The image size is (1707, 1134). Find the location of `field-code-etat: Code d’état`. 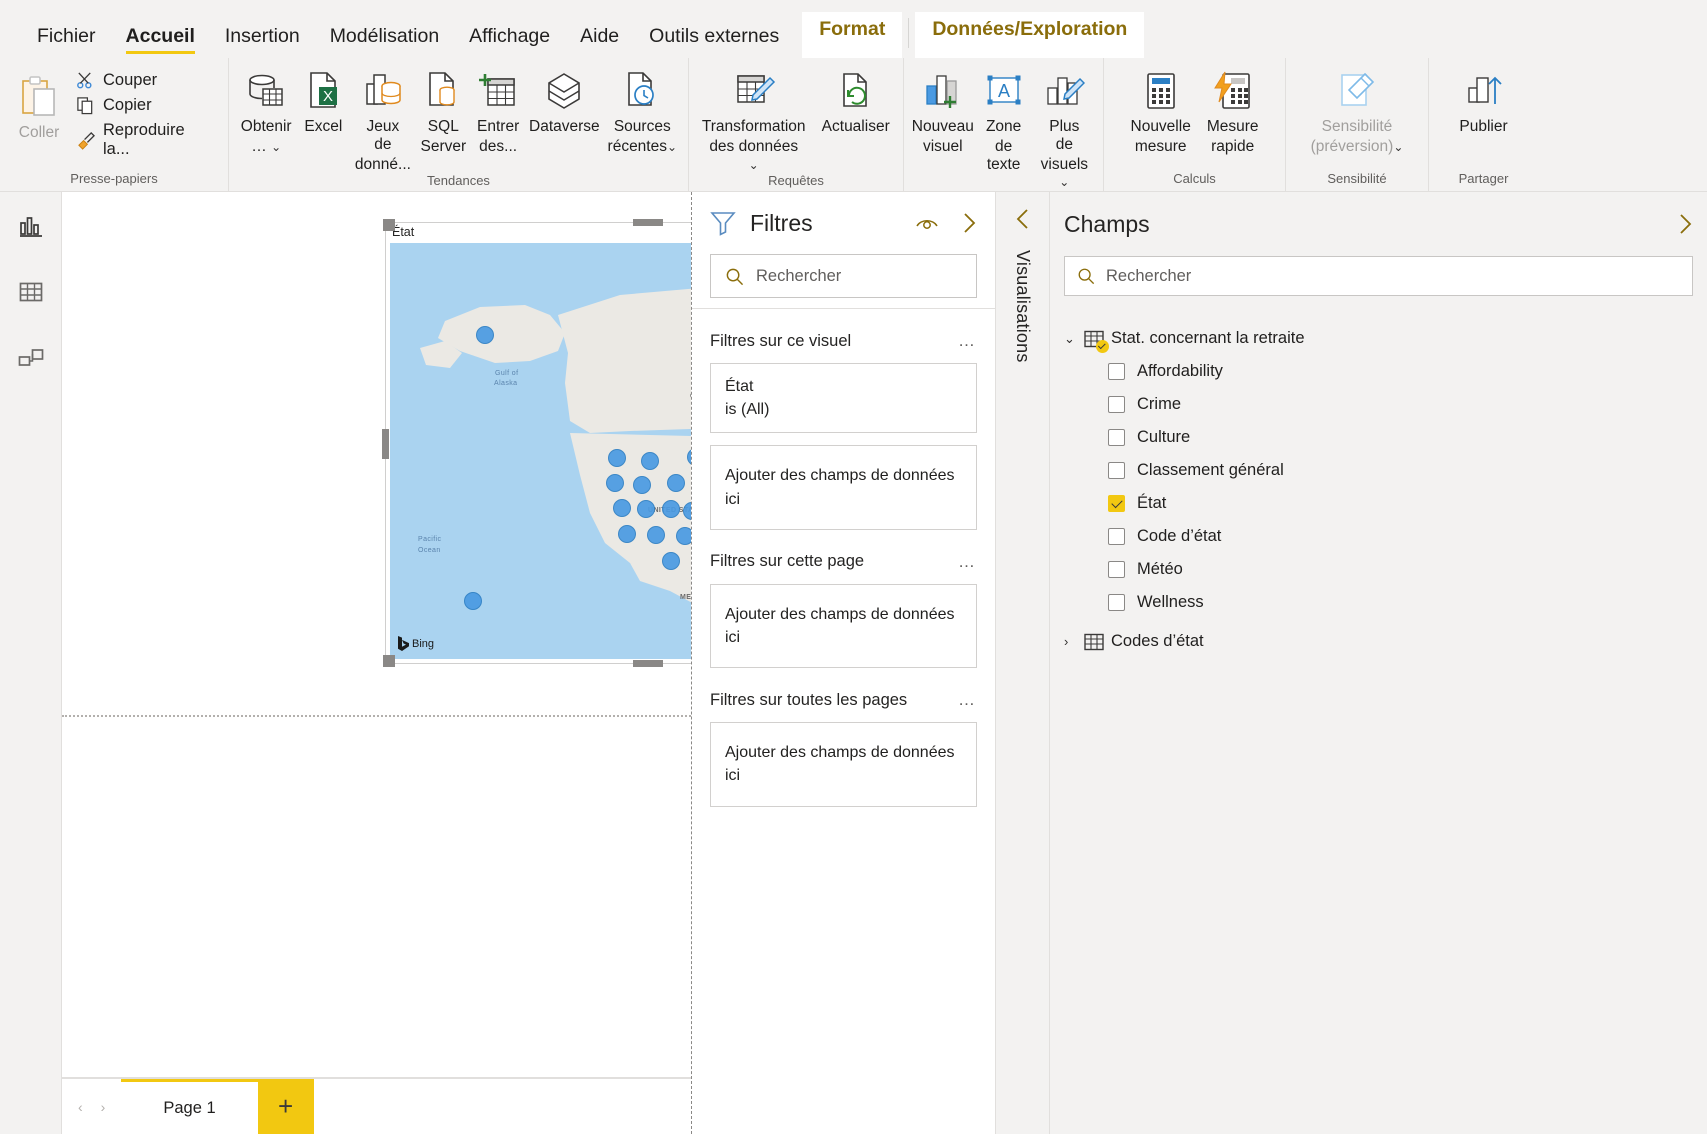

field-code-etat: Code d’état is located at coordinates (1378, 536).